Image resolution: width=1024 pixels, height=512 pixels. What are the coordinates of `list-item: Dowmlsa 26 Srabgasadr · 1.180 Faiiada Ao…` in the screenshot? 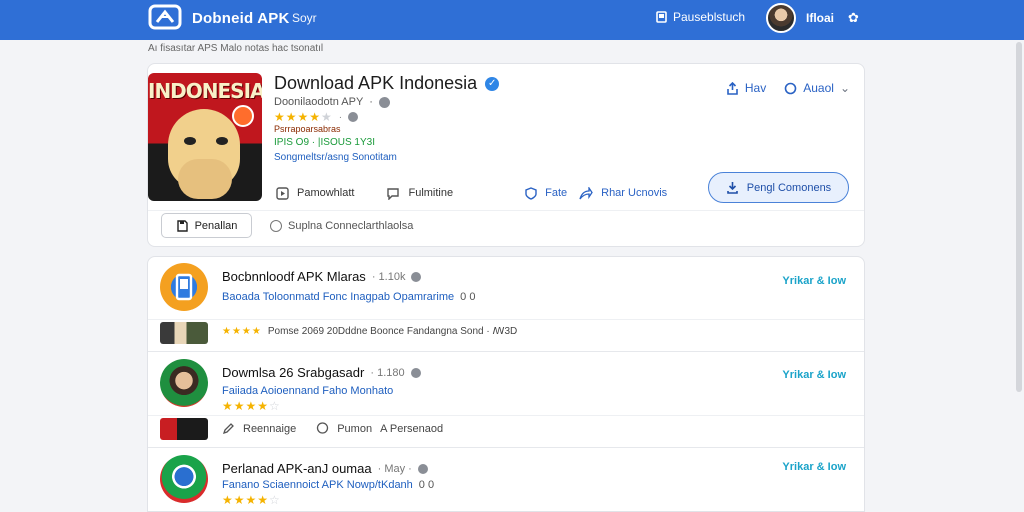 It's located at (506, 386).